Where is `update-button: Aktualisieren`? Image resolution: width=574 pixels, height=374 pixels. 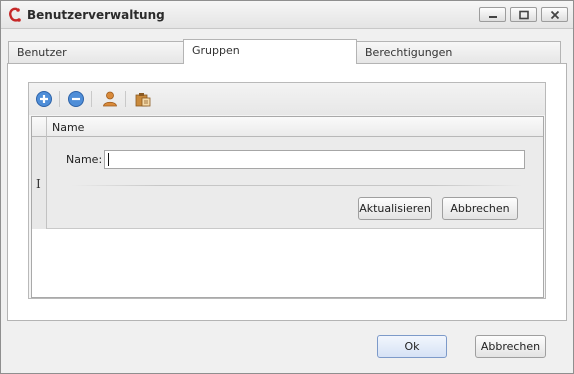
update-button: Aktualisieren is located at coordinates (395, 208).